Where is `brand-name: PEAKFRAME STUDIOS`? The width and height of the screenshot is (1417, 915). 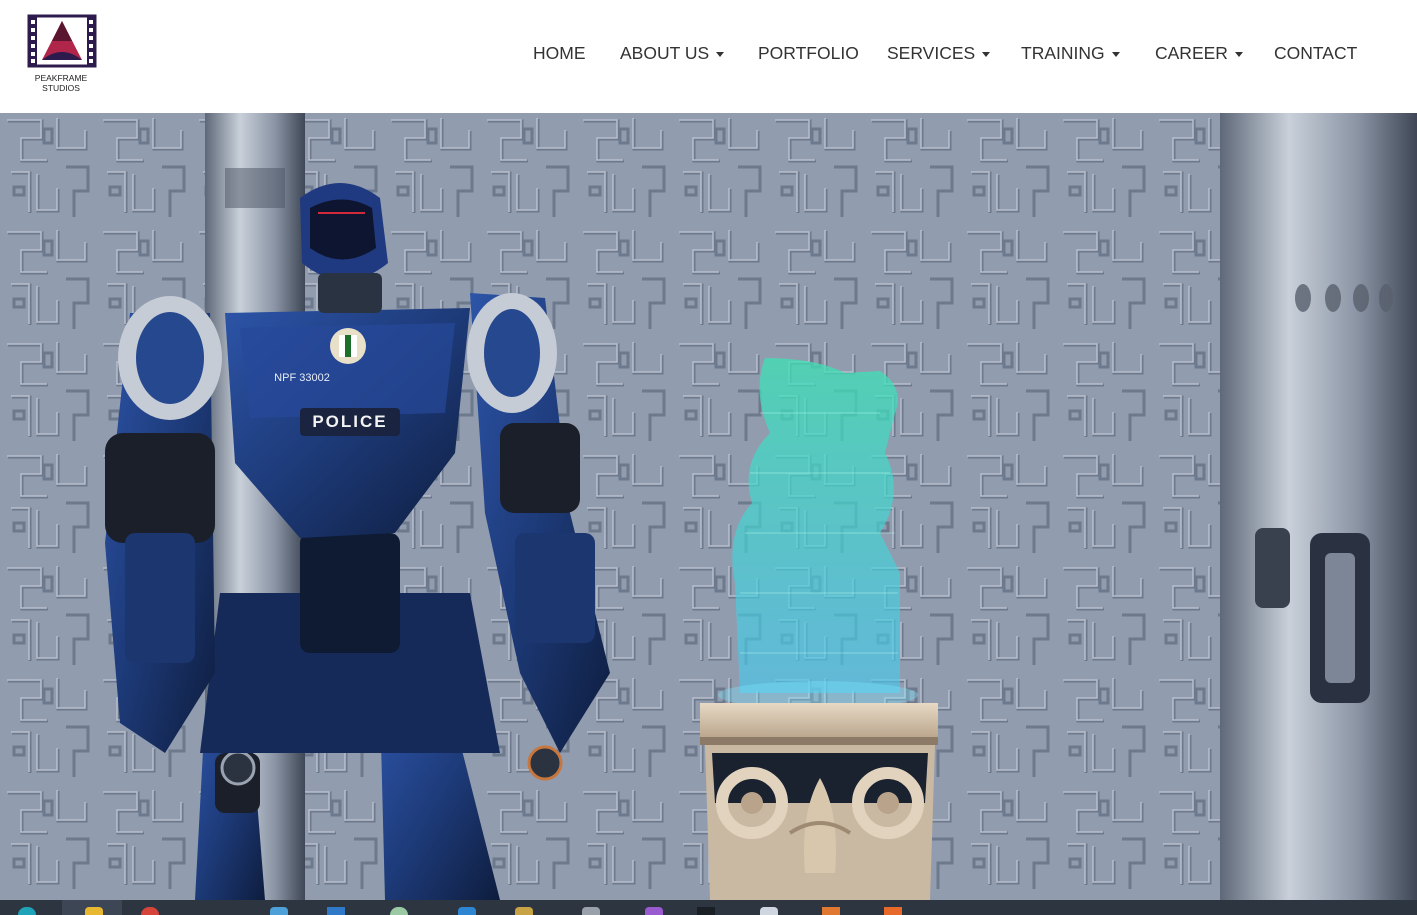 brand-name: PEAKFRAME STUDIOS is located at coordinates (61, 83).